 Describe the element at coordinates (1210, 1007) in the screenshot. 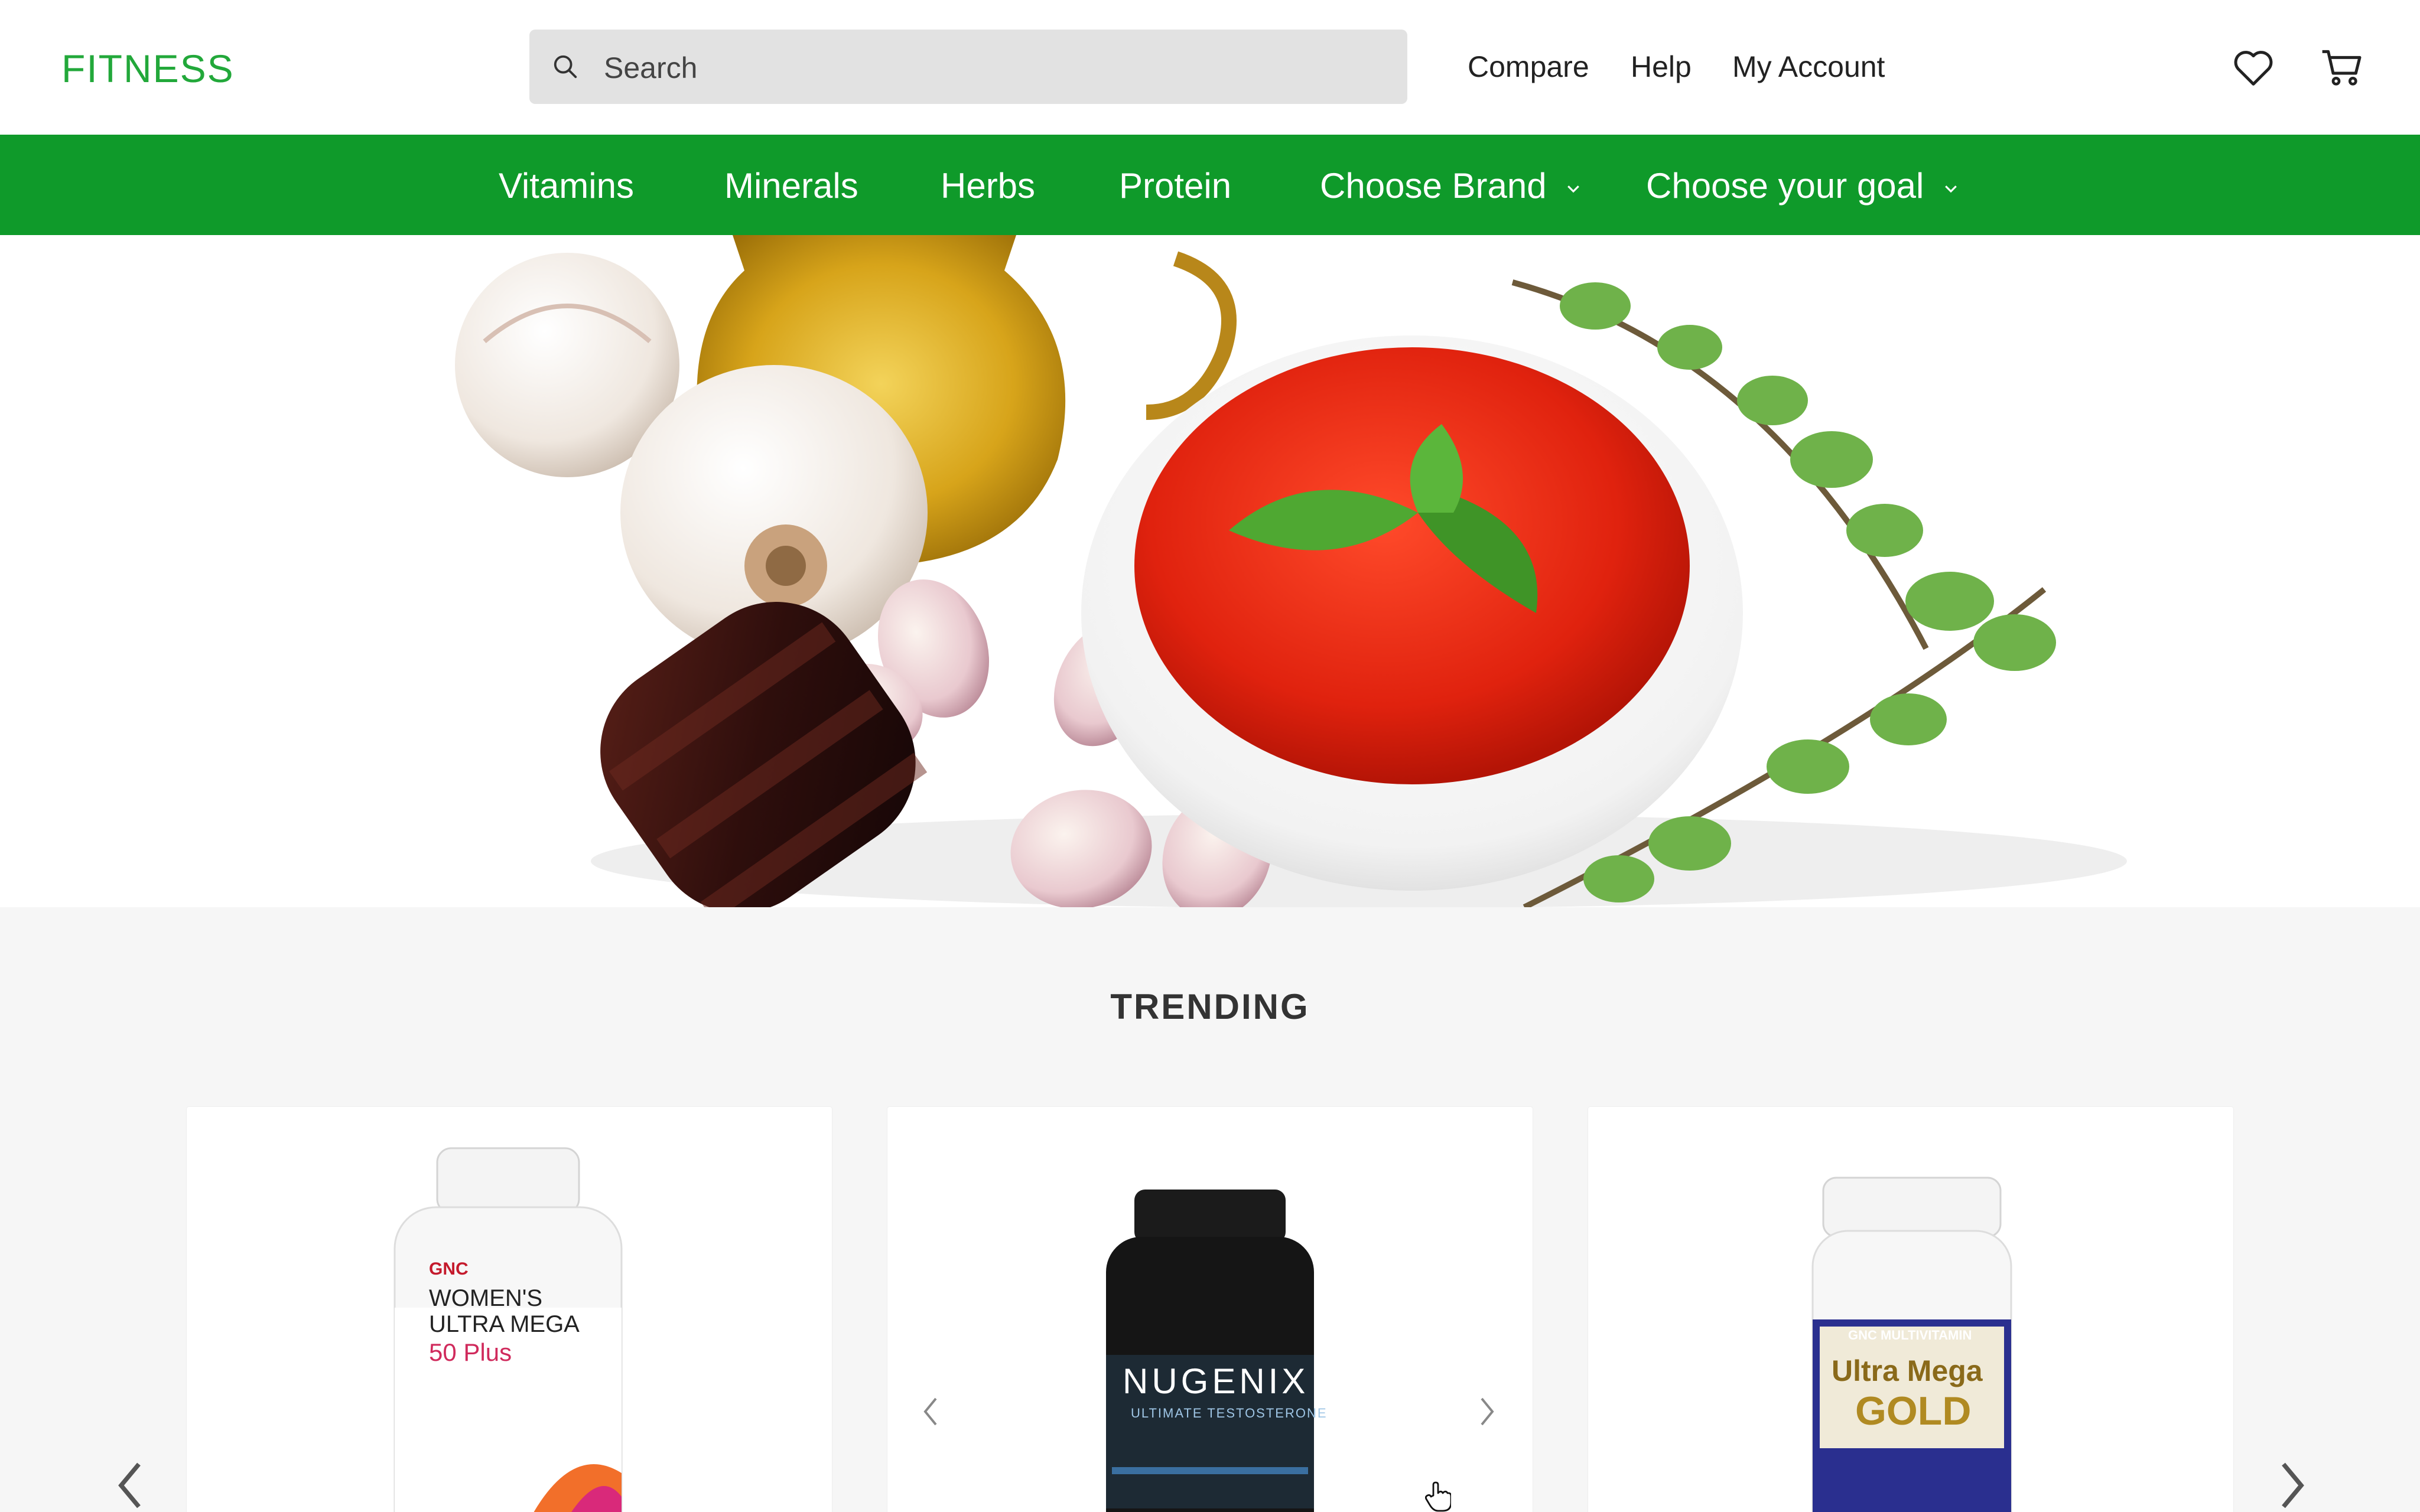

I see `section-title: TRENDING` at that location.